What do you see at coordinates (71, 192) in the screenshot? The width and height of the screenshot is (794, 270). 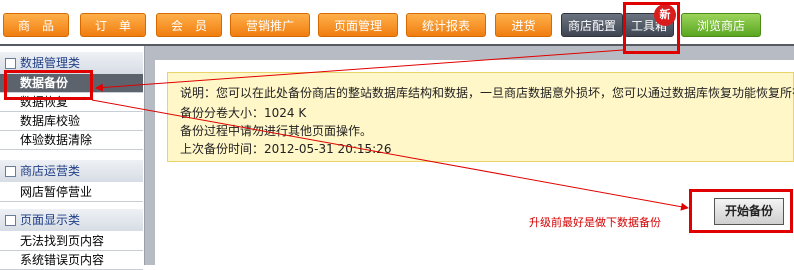 I see `sidebar-item-store-pause: 网店暂停营业` at bounding box center [71, 192].